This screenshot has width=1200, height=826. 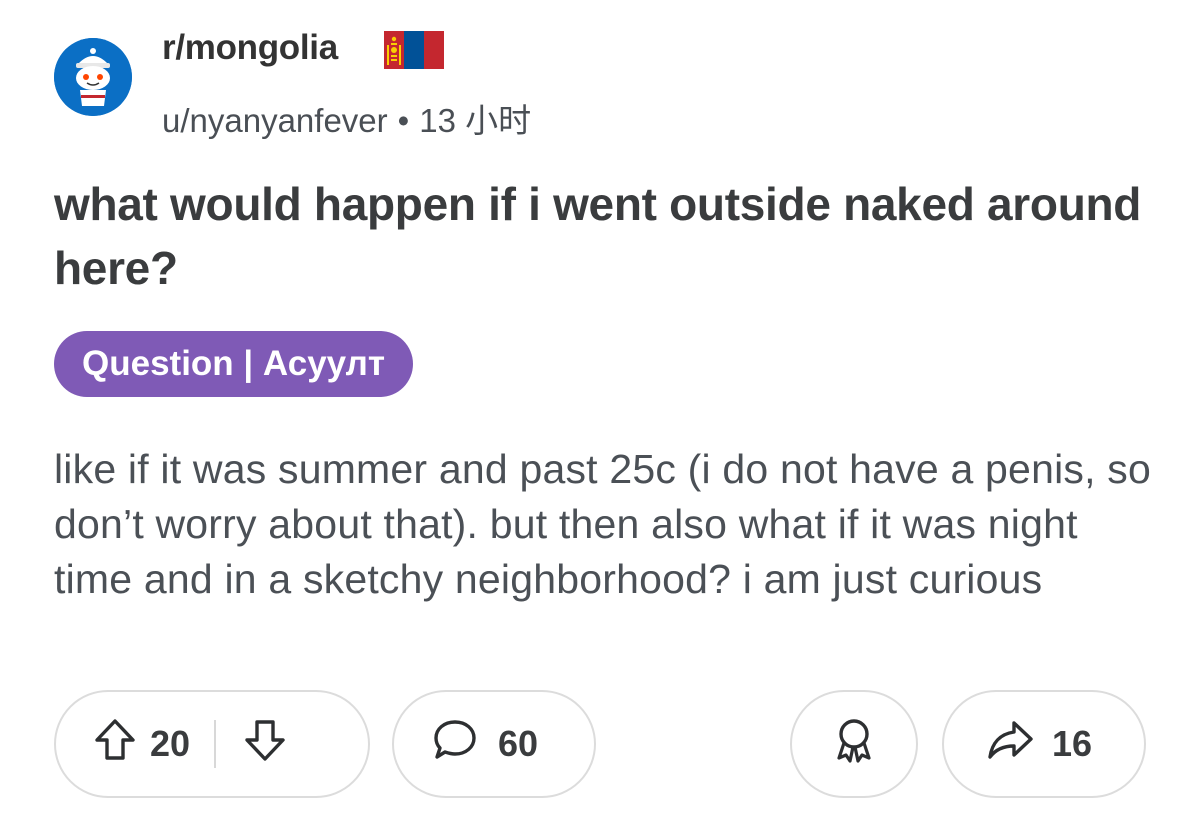 I want to click on subreddit-avatar, so click(x=93, y=77).